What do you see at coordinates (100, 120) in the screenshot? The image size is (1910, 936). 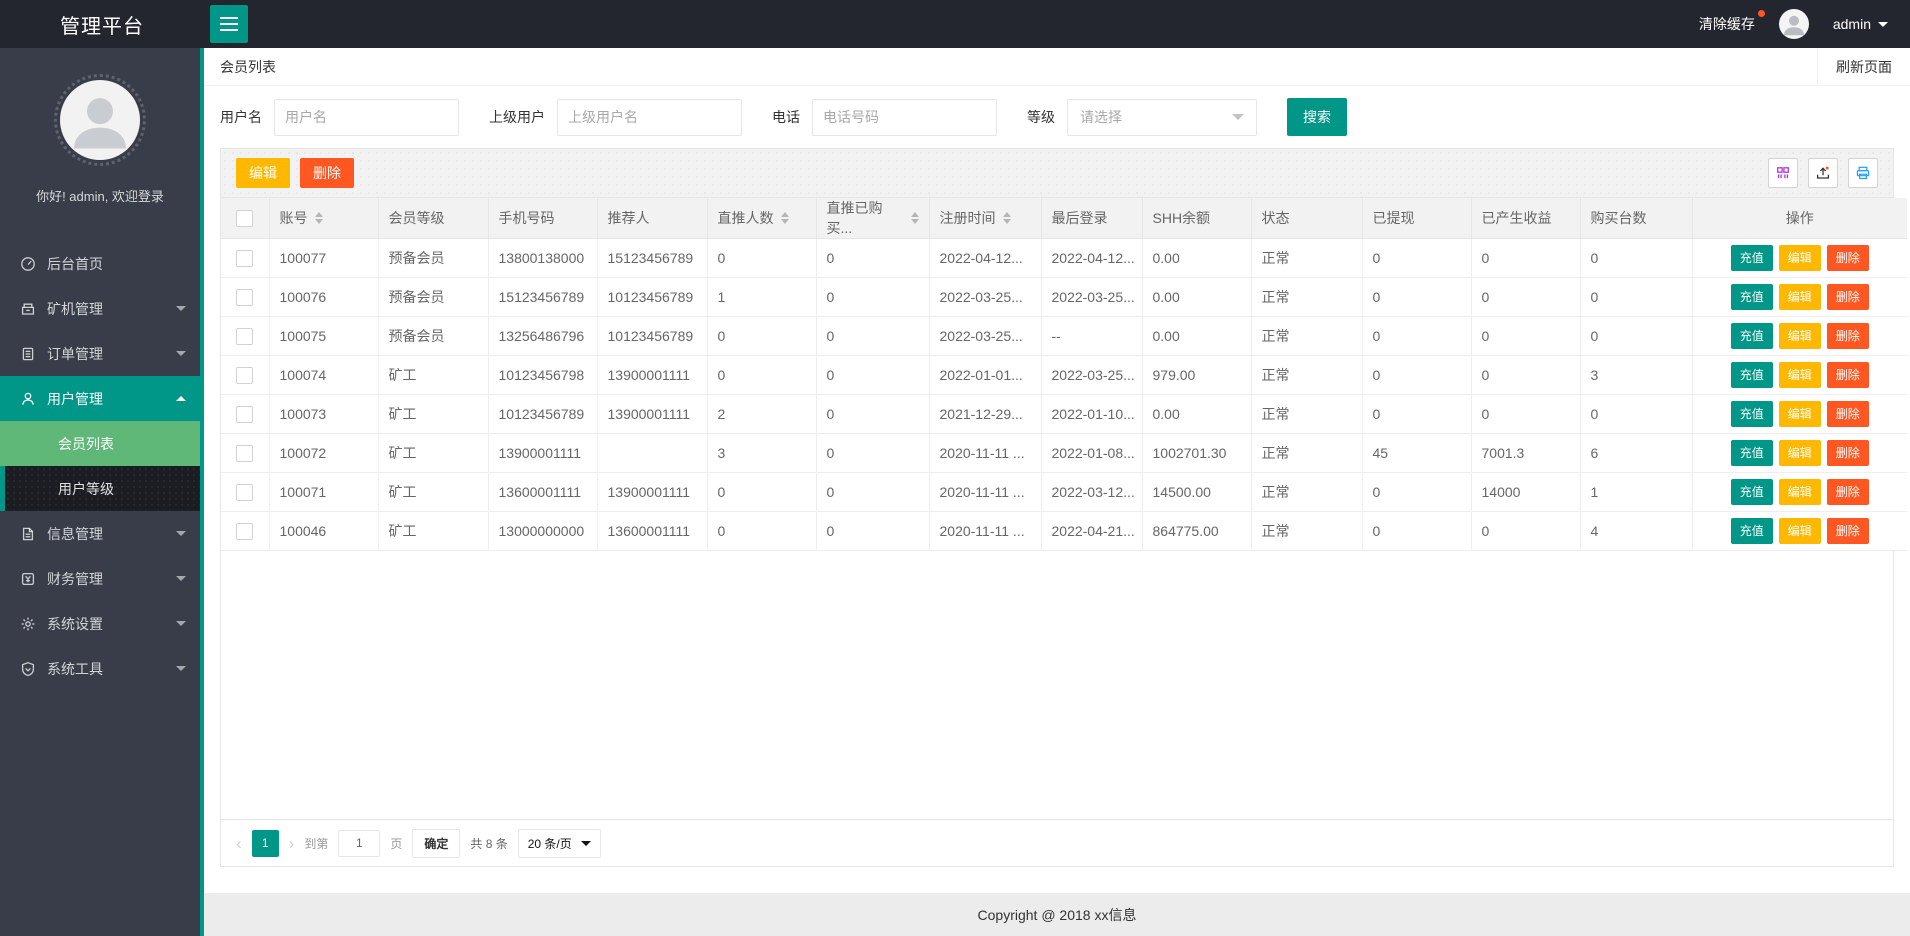 I see `profile-avatar` at bounding box center [100, 120].